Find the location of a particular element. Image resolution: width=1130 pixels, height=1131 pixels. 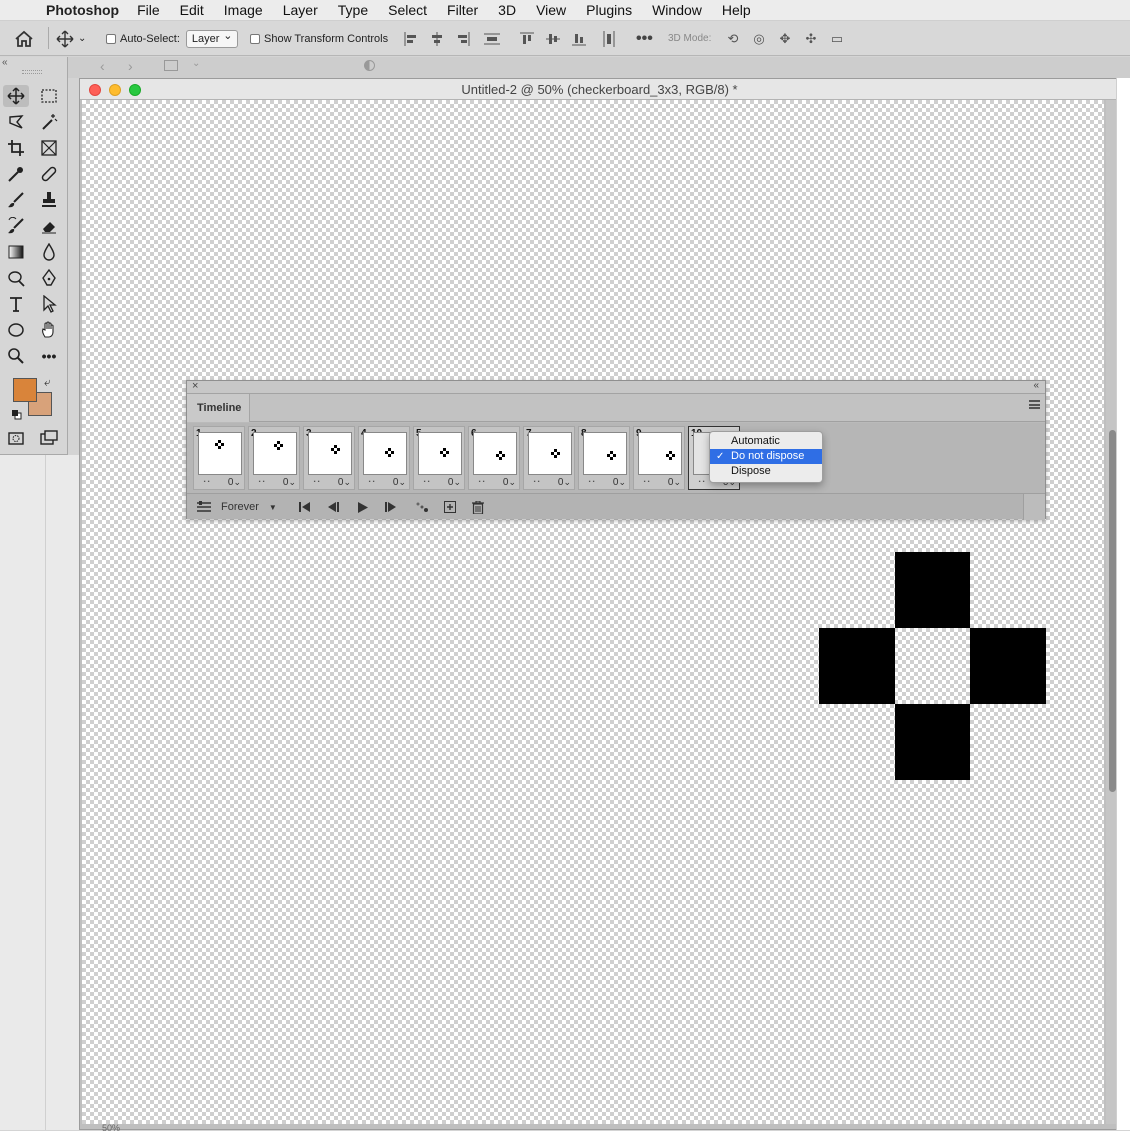

eraser-tool-icon is located at coordinates (49, 226).